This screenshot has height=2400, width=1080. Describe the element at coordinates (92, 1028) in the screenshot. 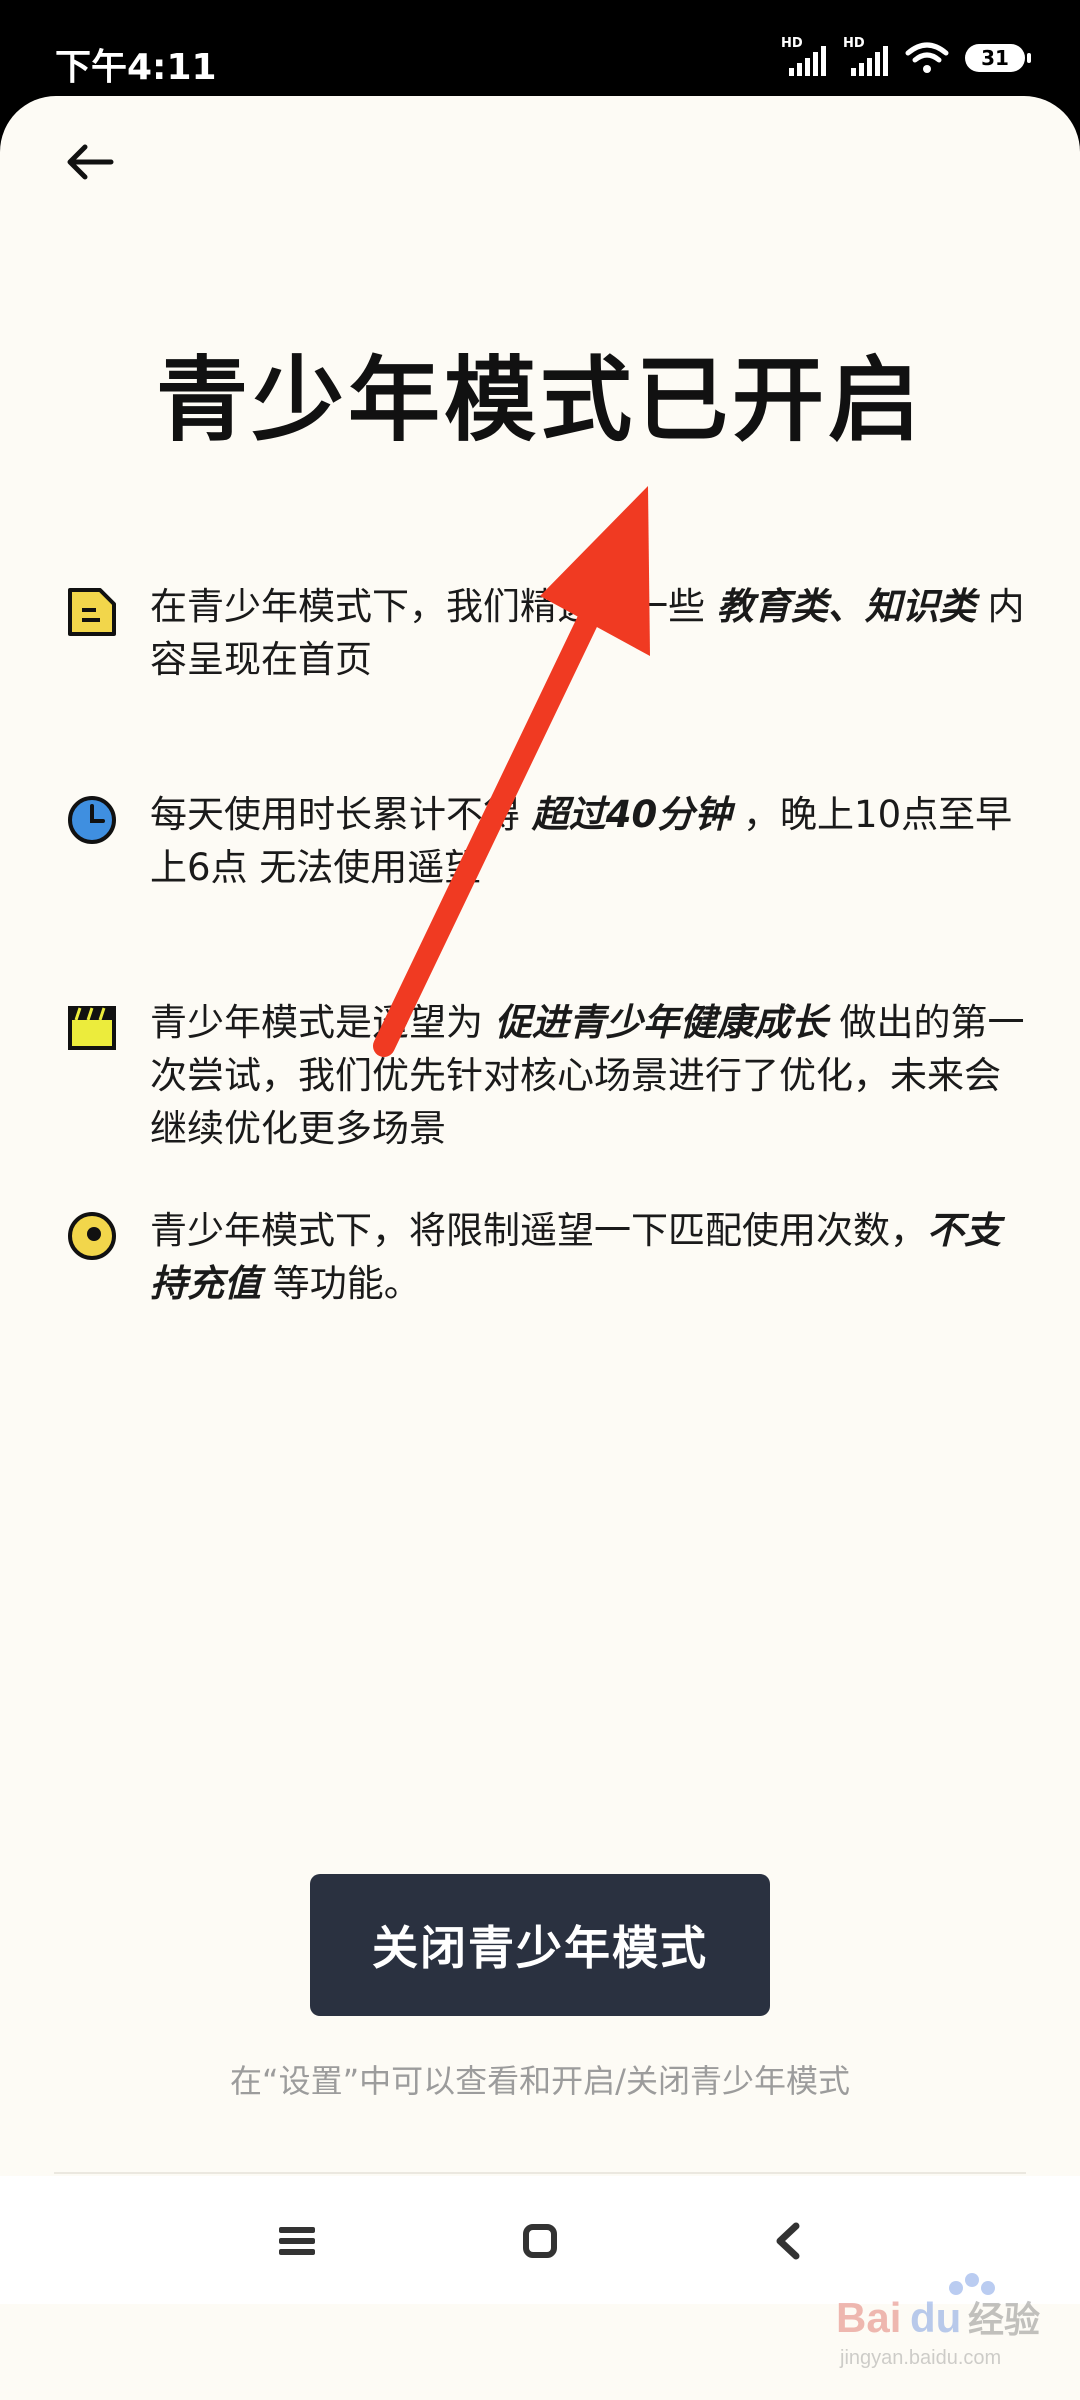

I see `clapperboard-icon` at that location.